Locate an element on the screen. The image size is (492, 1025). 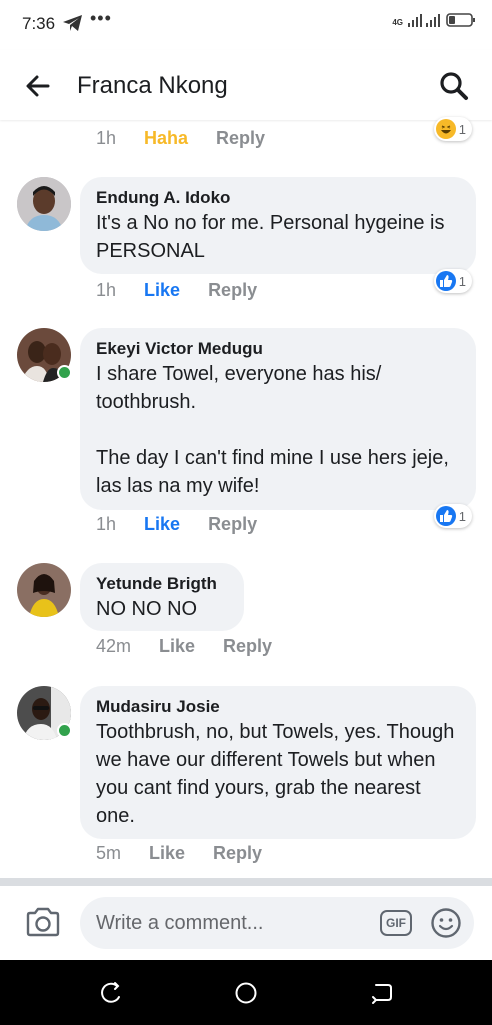
comment-actions: 5m Like Reply is located at coordinates (193, 853).